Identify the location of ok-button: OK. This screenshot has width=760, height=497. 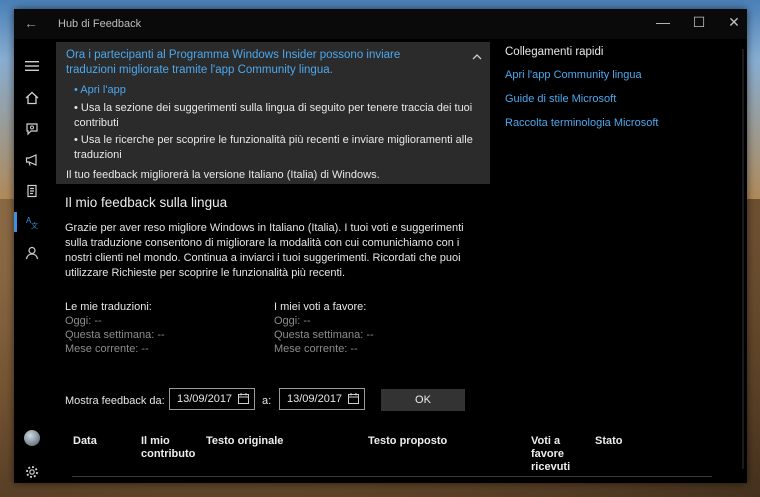
(423, 400).